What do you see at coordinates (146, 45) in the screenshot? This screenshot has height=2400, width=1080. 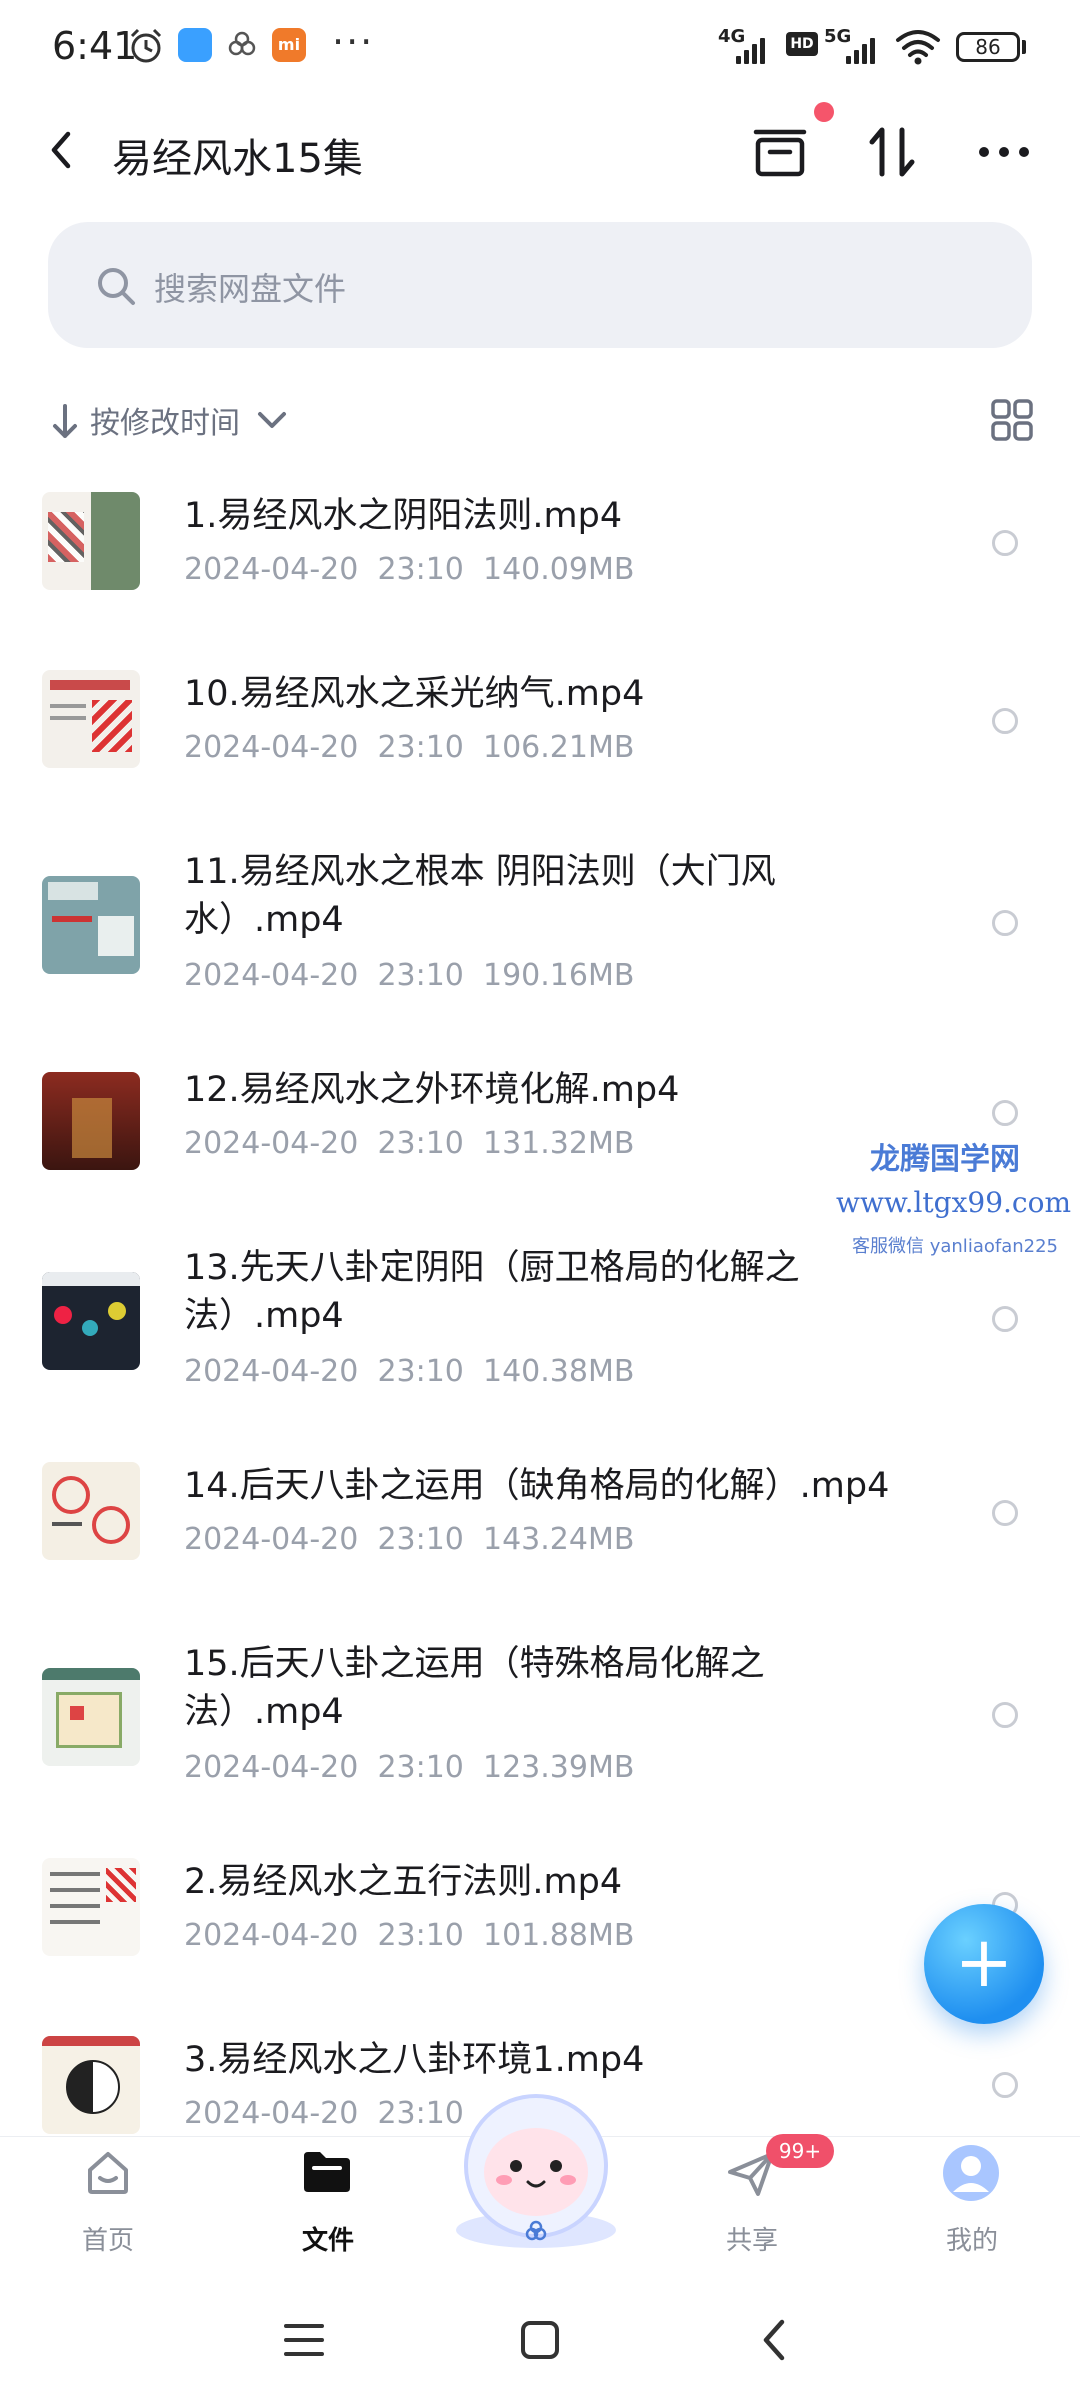 I see `alarm-icon` at bounding box center [146, 45].